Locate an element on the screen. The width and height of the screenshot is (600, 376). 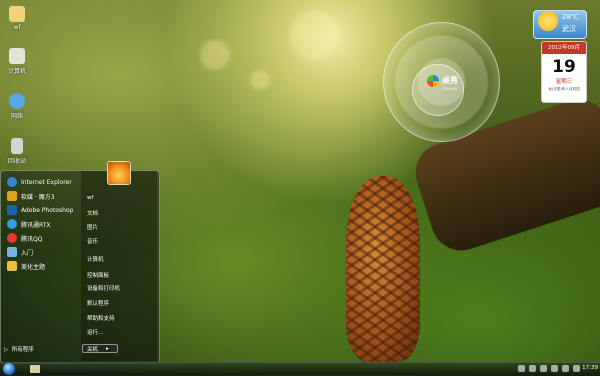
calendar-day: 19 is located at coordinates (564, 67).